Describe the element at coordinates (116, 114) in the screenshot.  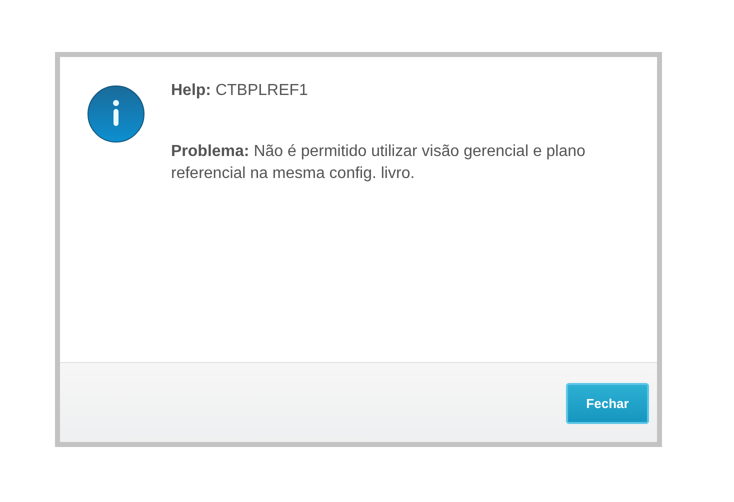
I see `info-icon` at that location.